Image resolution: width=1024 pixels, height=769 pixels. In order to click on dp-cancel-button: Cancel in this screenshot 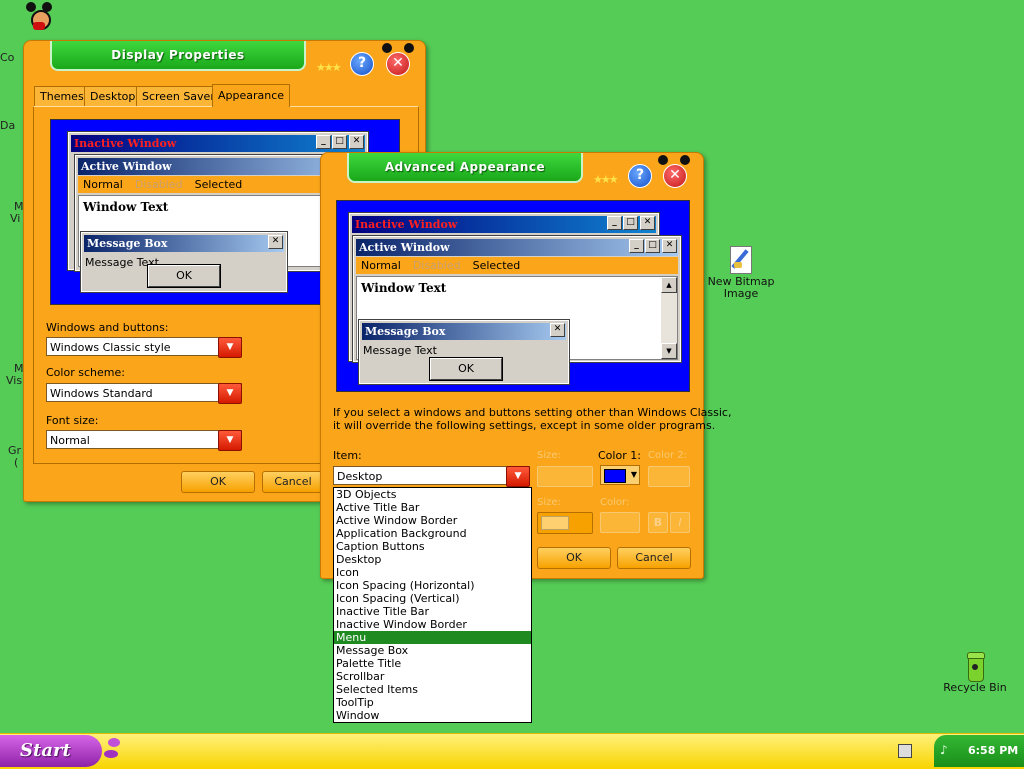, I will do `click(293, 482)`.